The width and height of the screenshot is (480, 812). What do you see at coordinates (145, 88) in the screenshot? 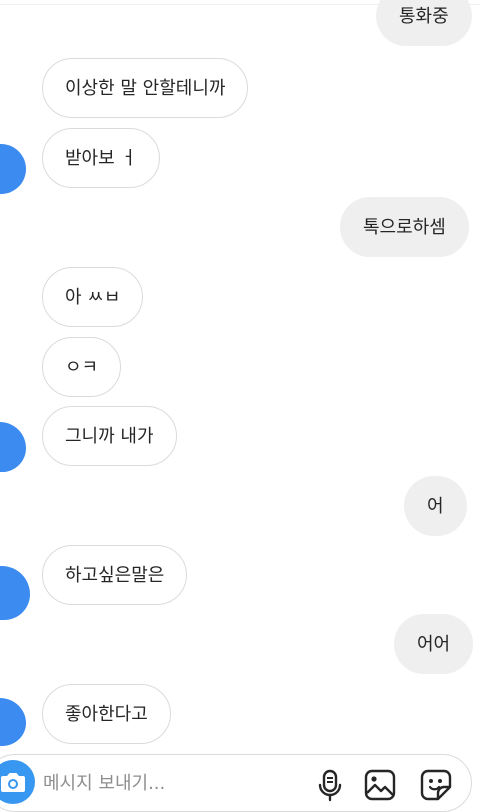
I see `message-bubble-incoming: 이상한 말 안할테니까` at bounding box center [145, 88].